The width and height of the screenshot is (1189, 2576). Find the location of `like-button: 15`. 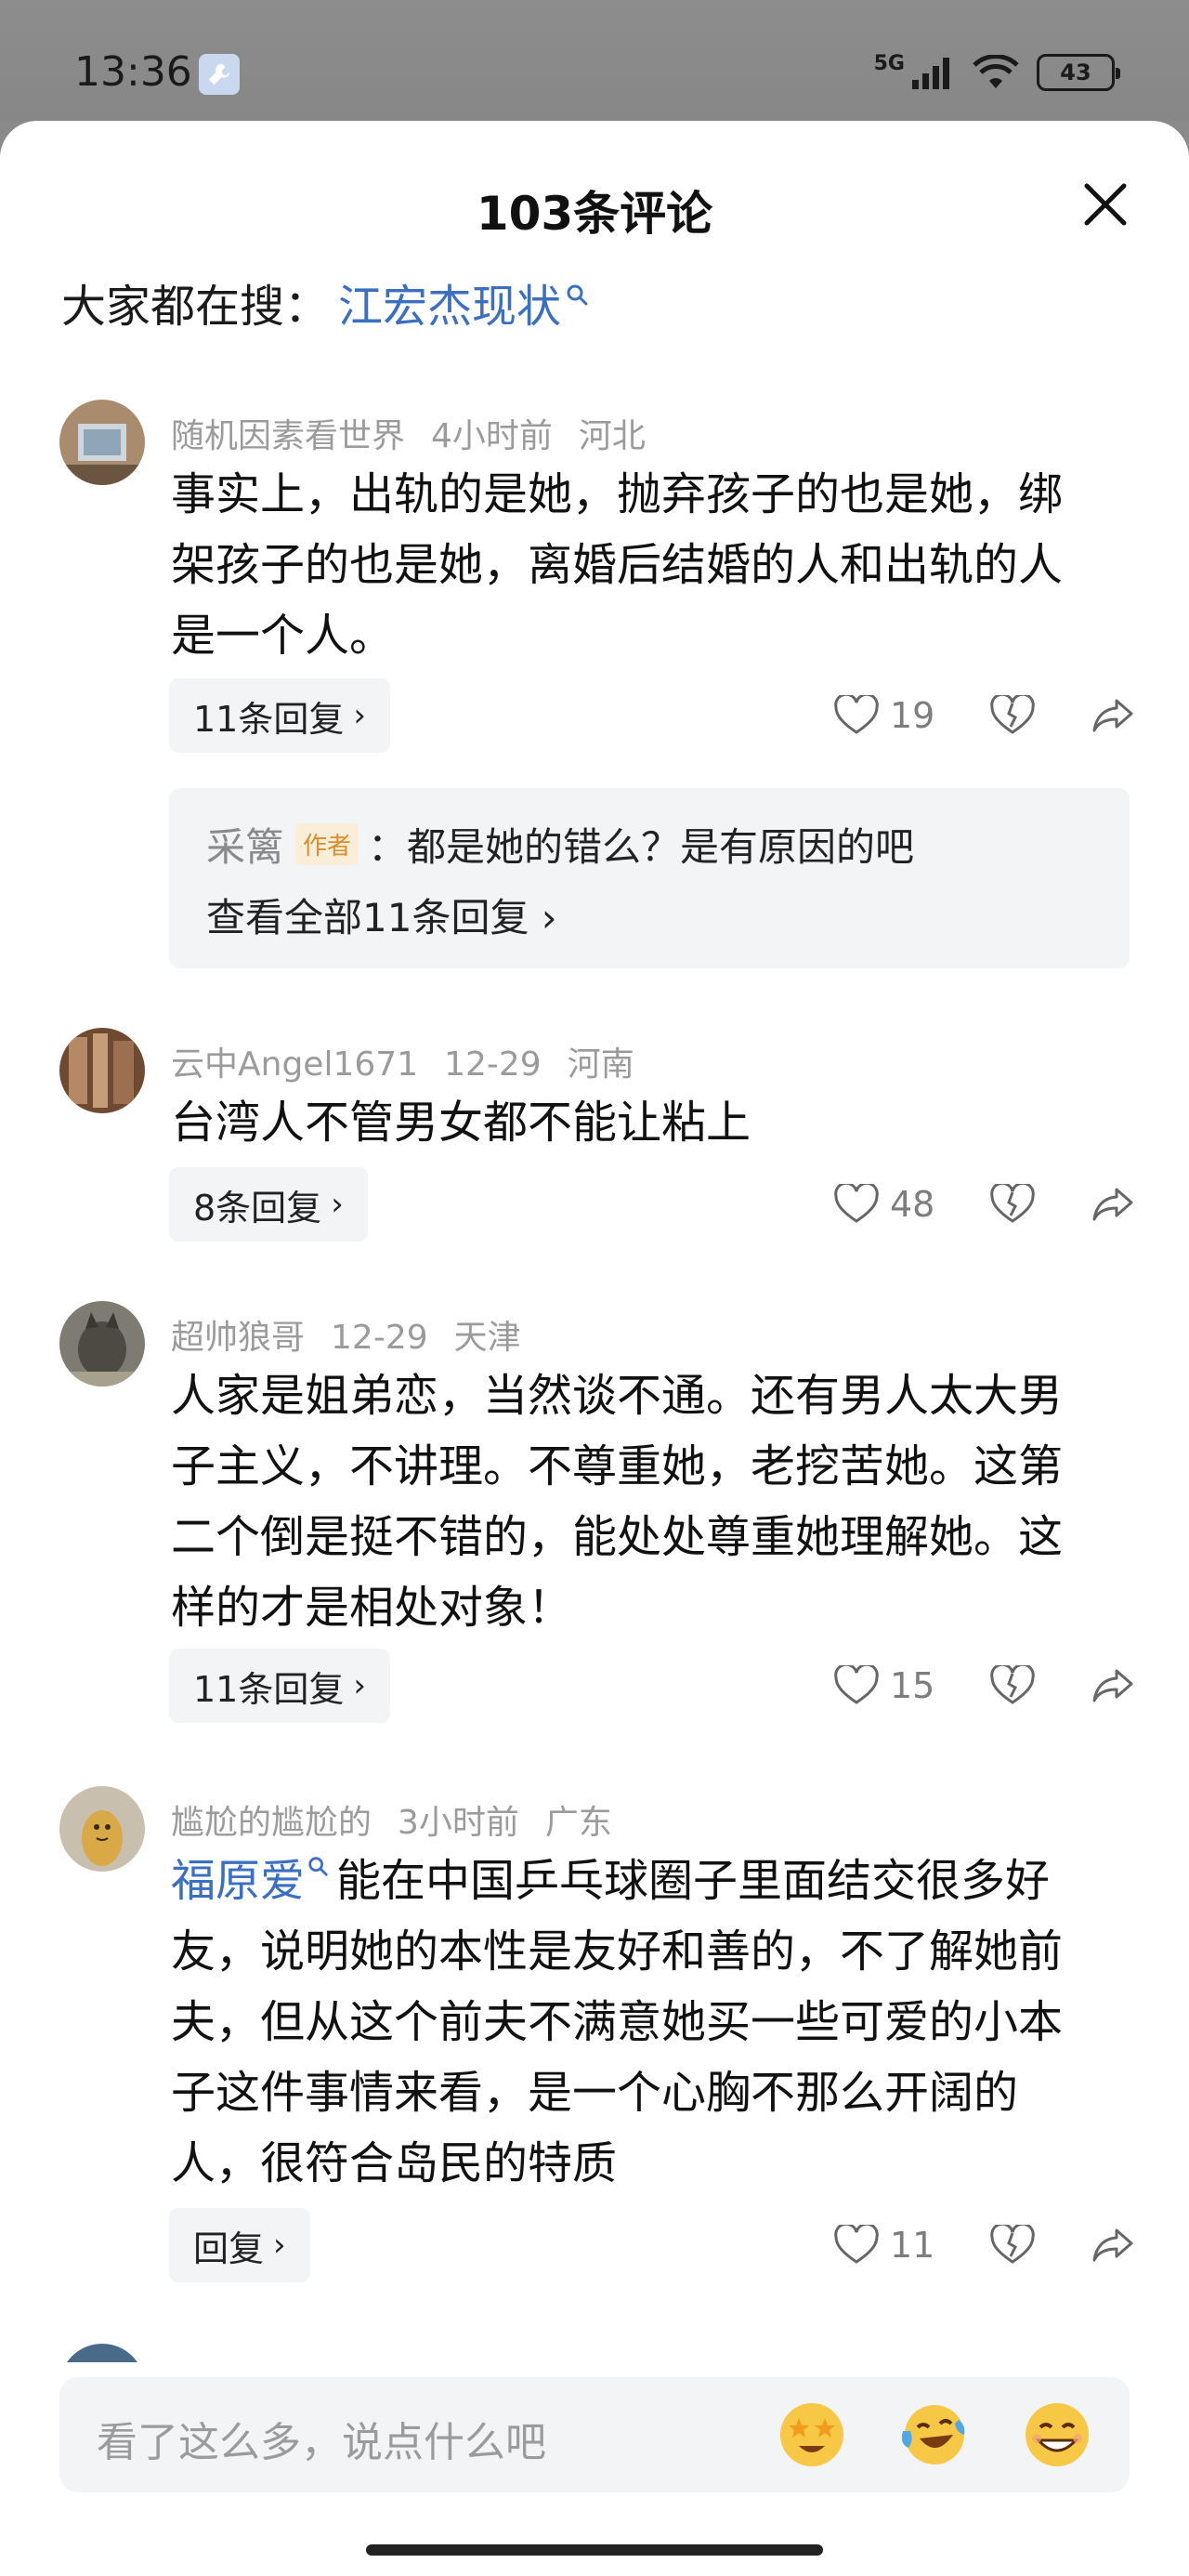

like-button: 15 is located at coordinates (885, 1685).